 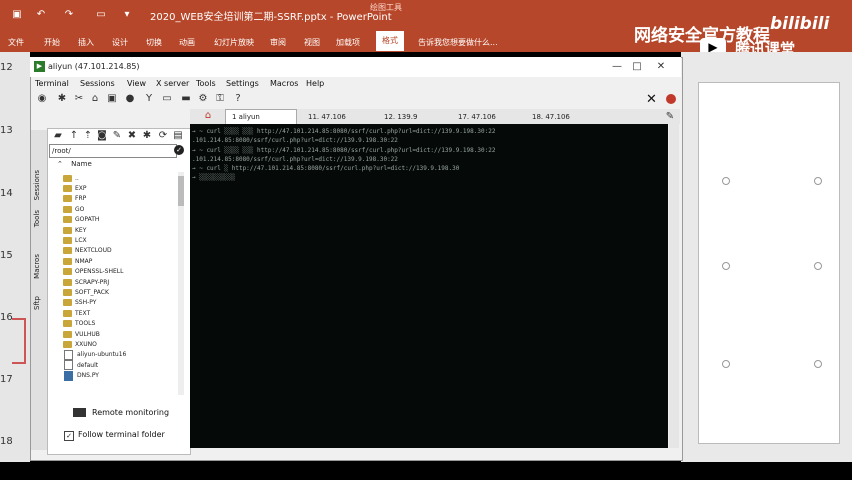 I want to click on tab-design: 设计, so click(x=120, y=42).